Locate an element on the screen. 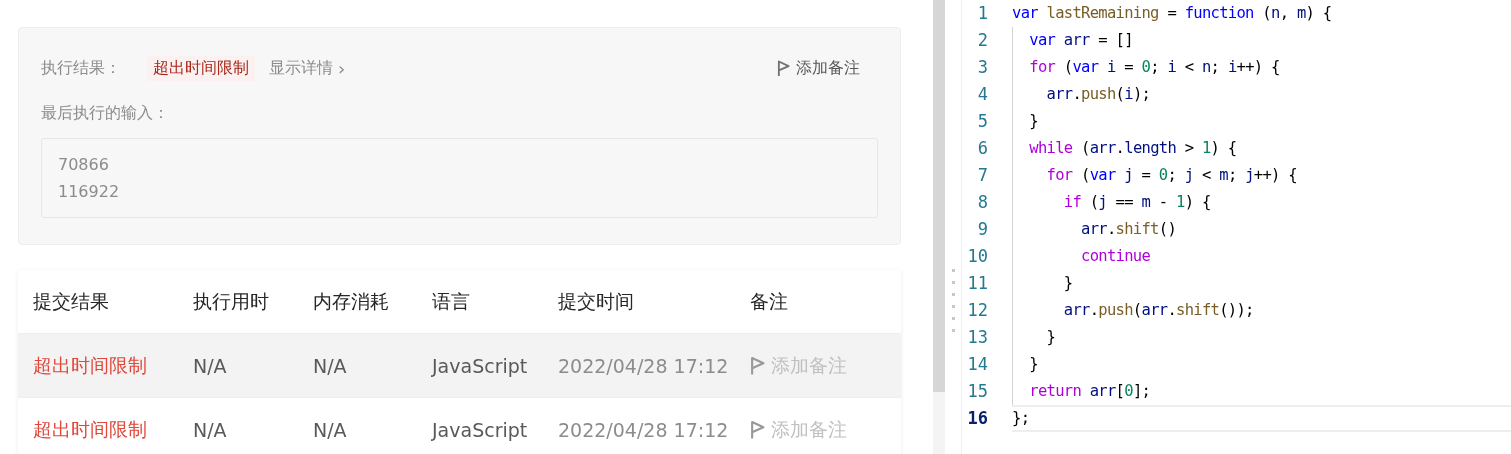 The height and width of the screenshot is (454, 1511). column-header: 提交时间 is located at coordinates (596, 301).